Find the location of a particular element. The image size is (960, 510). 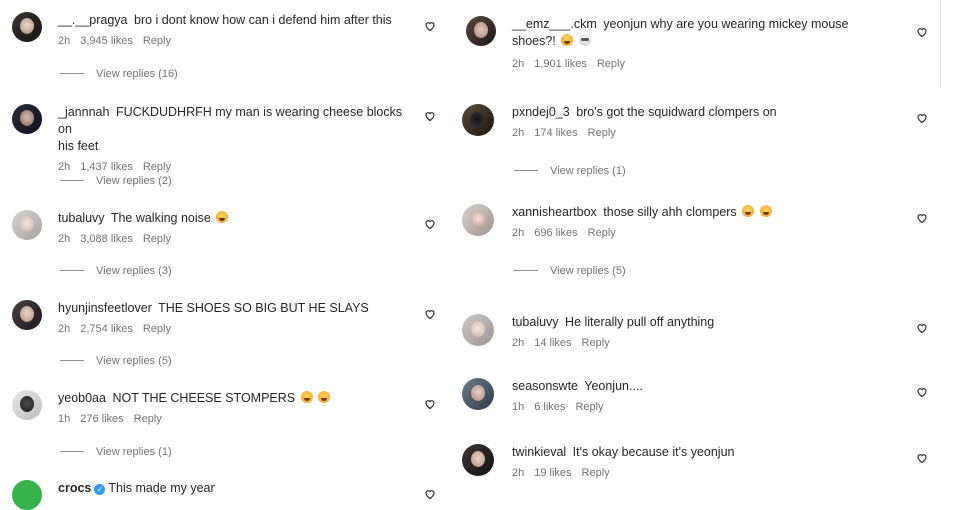

skull-emoji is located at coordinates (584, 40).